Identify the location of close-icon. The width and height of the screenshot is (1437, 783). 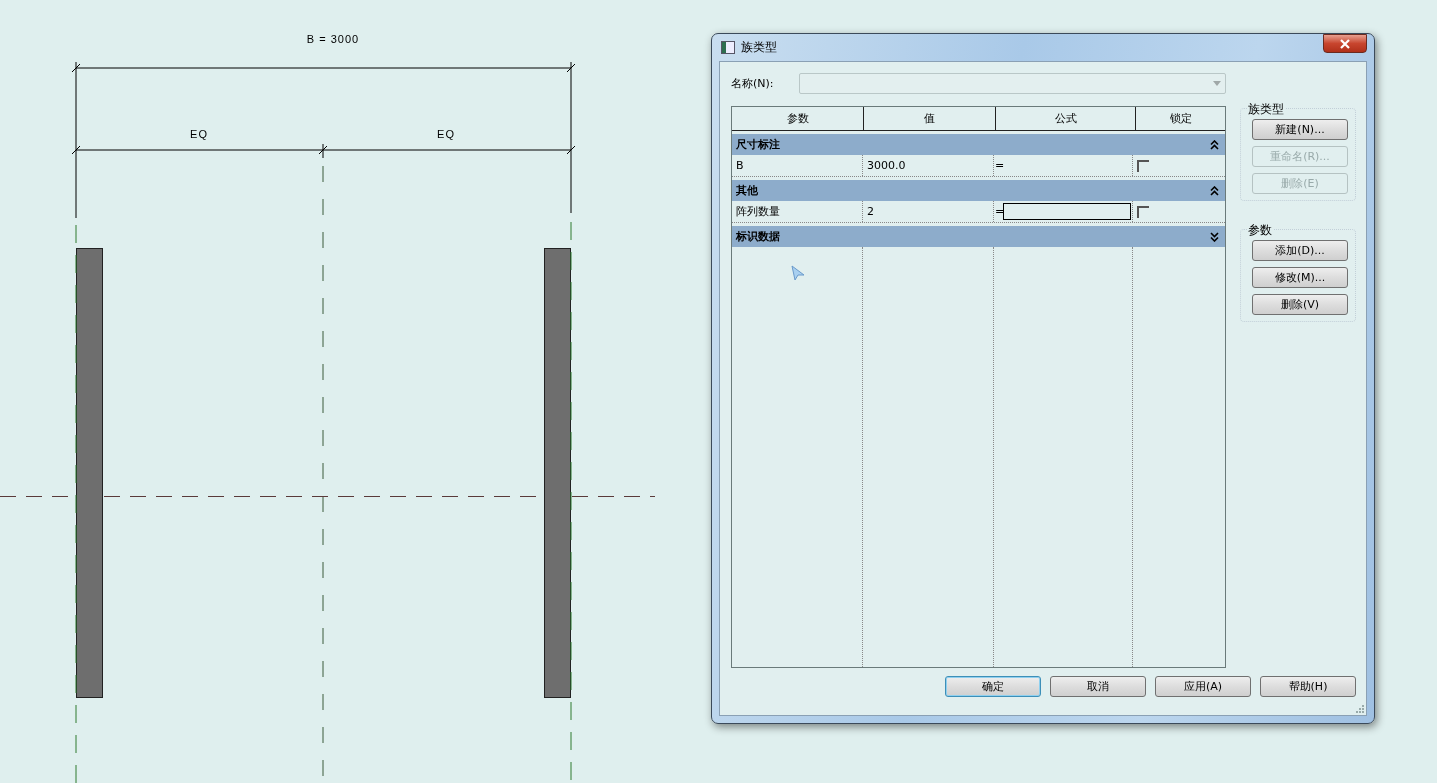
(1345, 43).